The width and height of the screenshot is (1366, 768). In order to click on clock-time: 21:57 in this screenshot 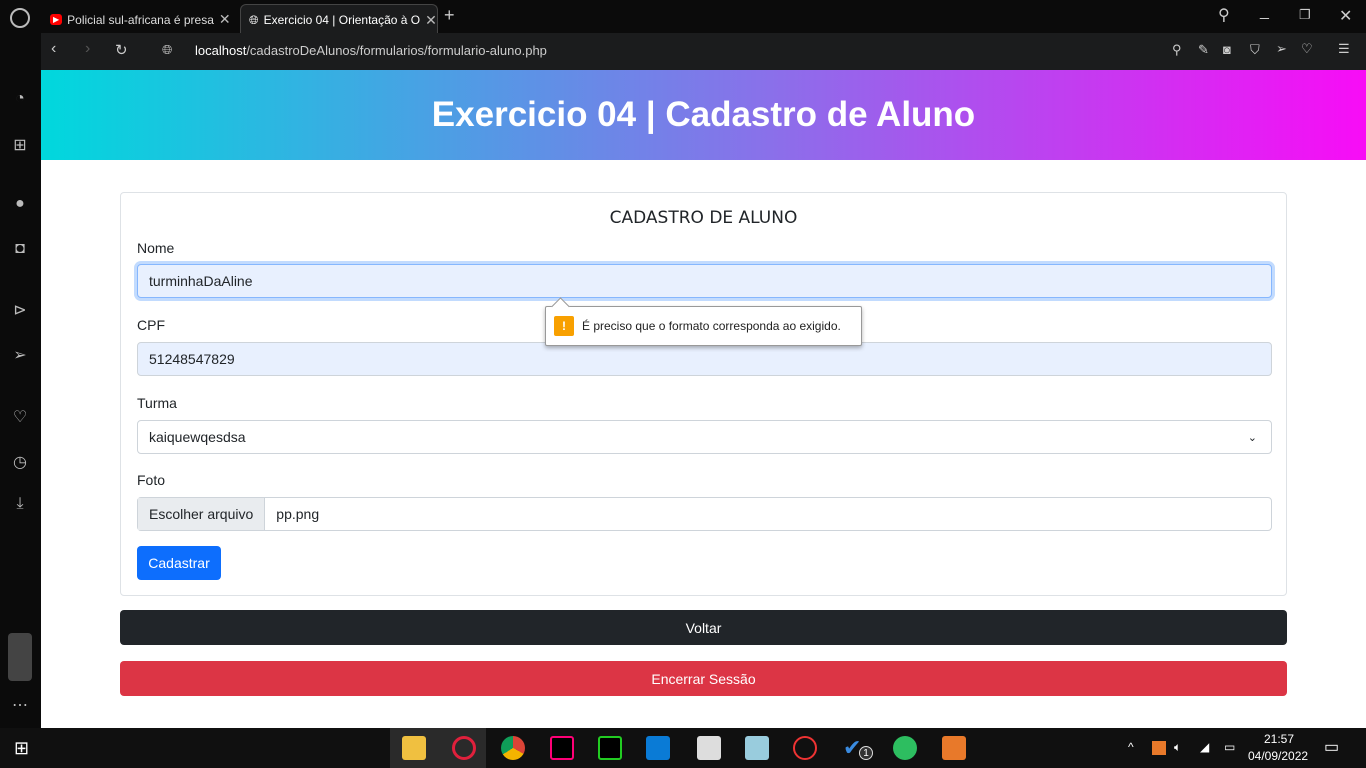, I will do `click(1279, 739)`.